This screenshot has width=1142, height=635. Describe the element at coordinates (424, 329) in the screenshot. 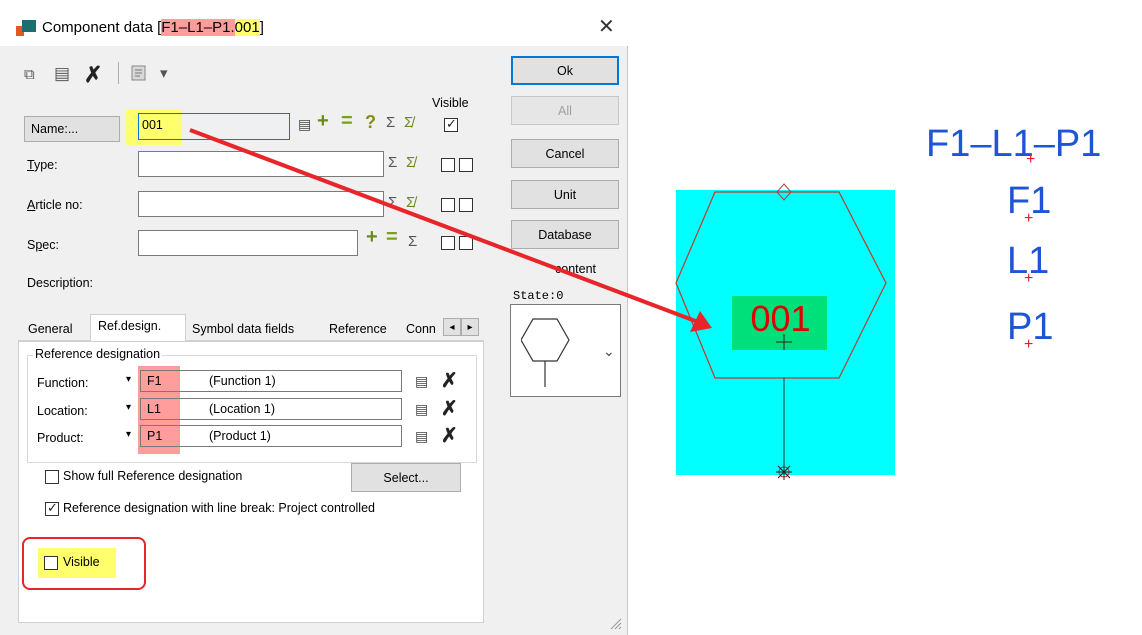

I see `tab-connection: Conn` at that location.